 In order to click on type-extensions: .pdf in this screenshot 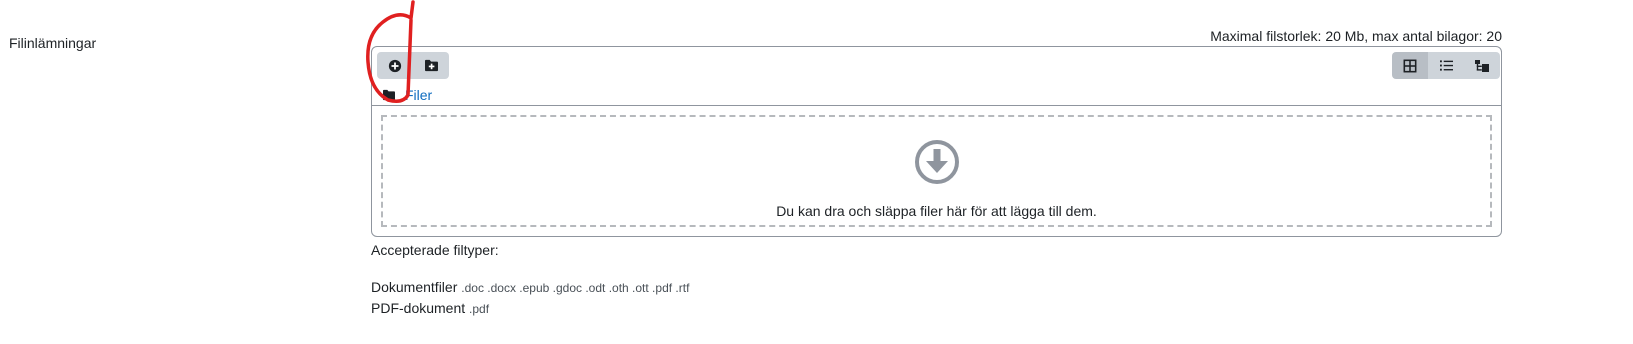, I will do `click(479, 309)`.